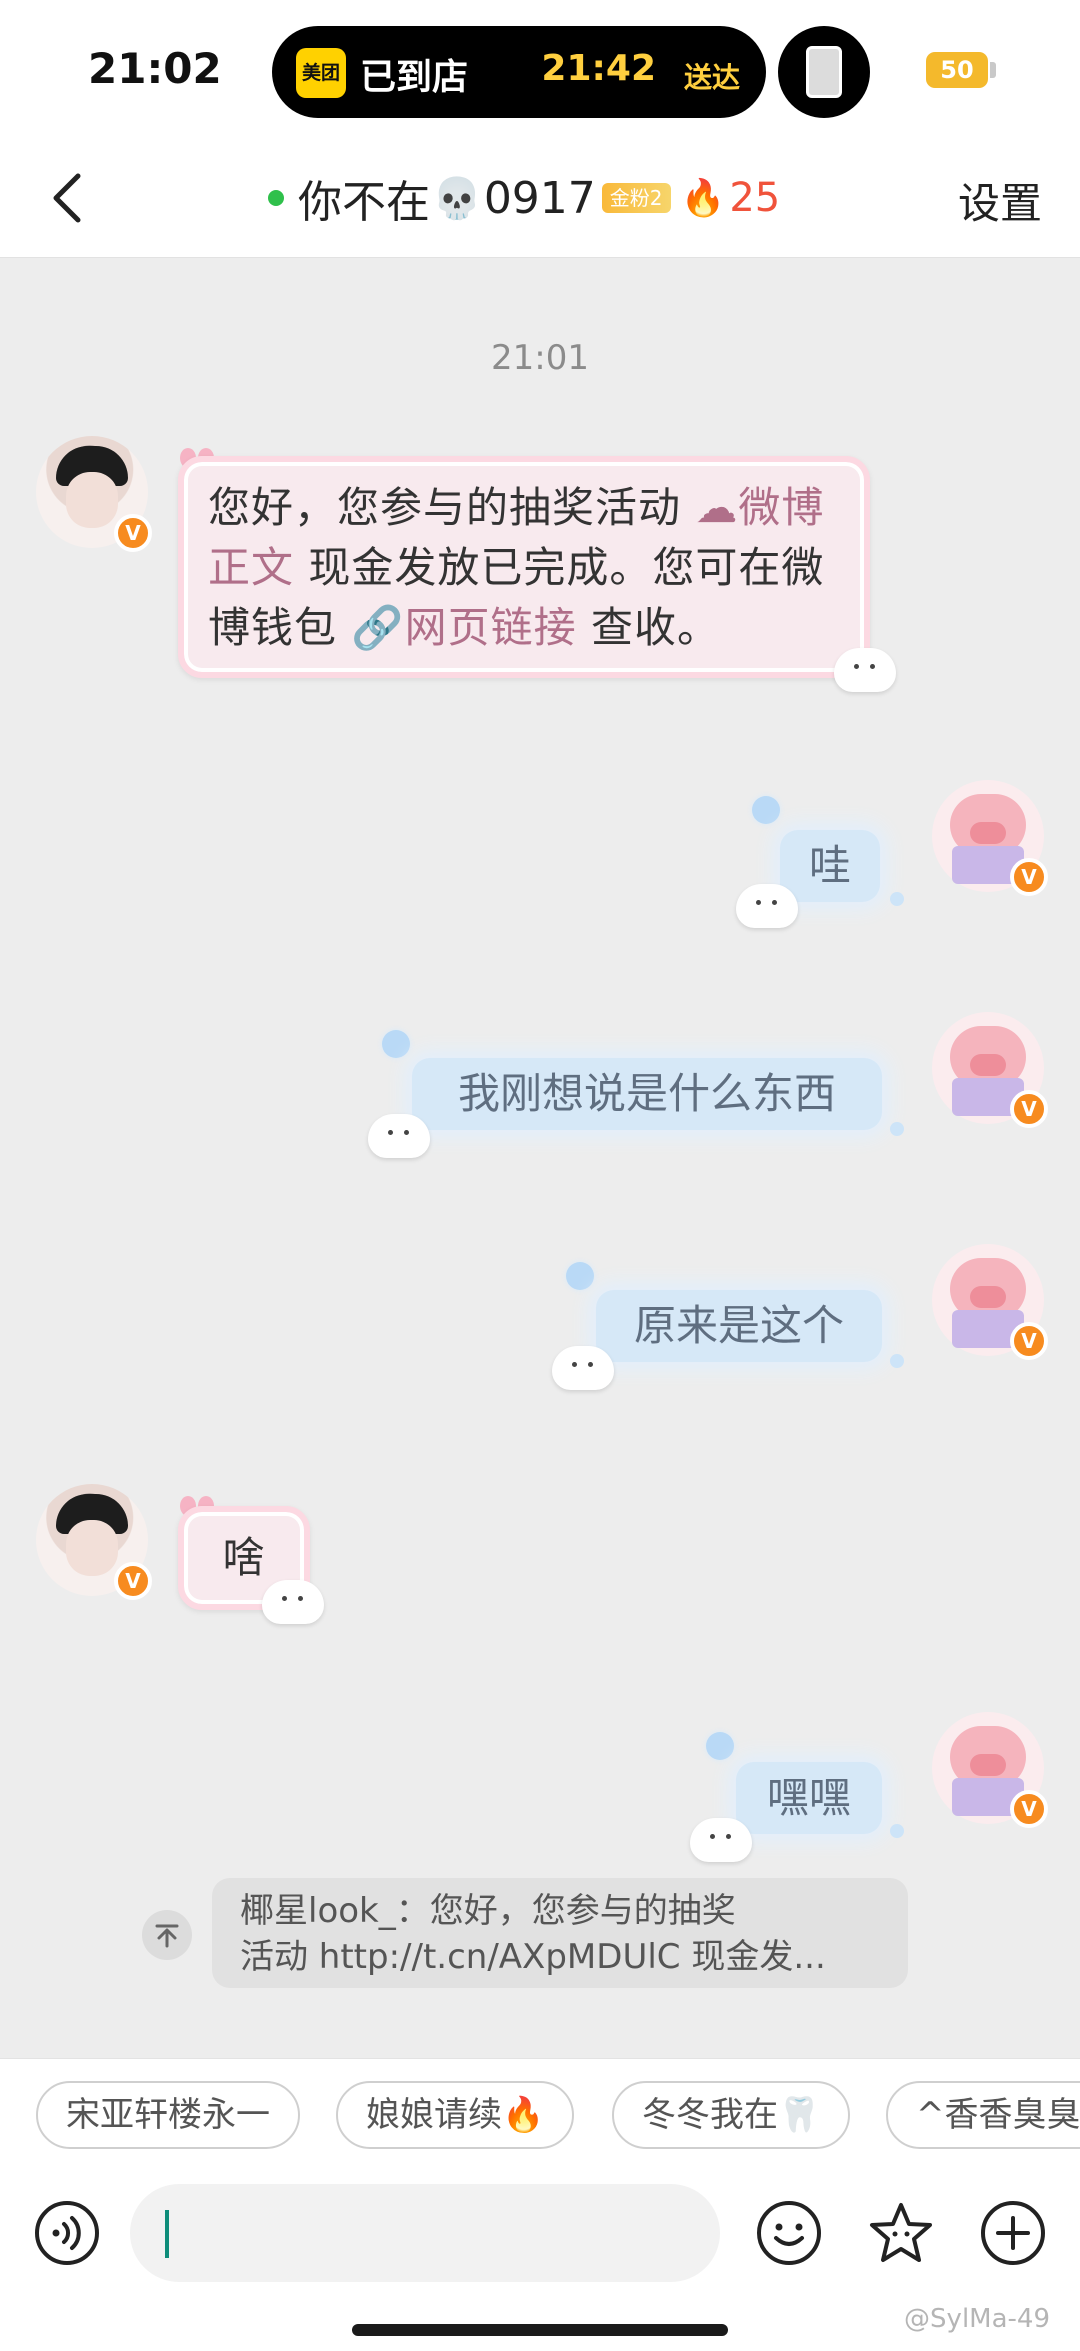 This screenshot has height=2351, width=1080. I want to click on delivery-status: 已到店, so click(414, 77).